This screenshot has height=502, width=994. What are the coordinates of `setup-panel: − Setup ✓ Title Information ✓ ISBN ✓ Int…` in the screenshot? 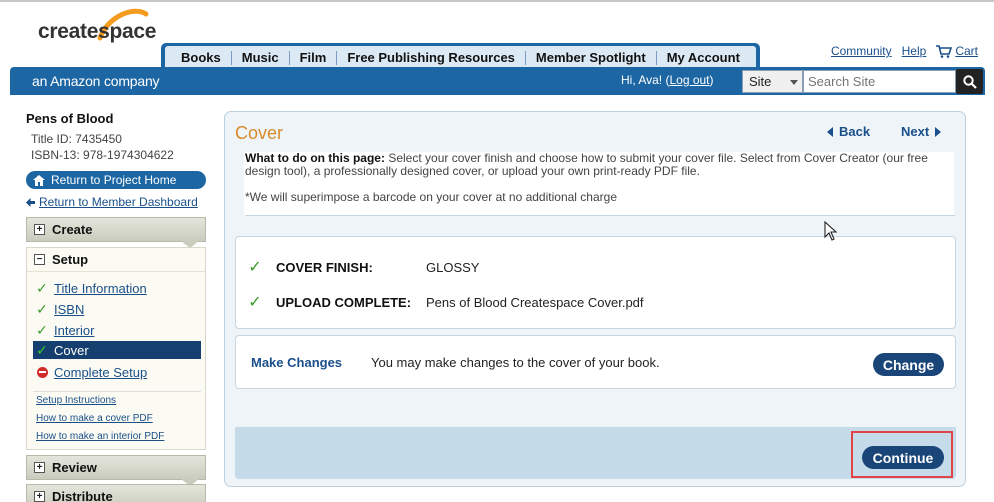 It's located at (116, 348).